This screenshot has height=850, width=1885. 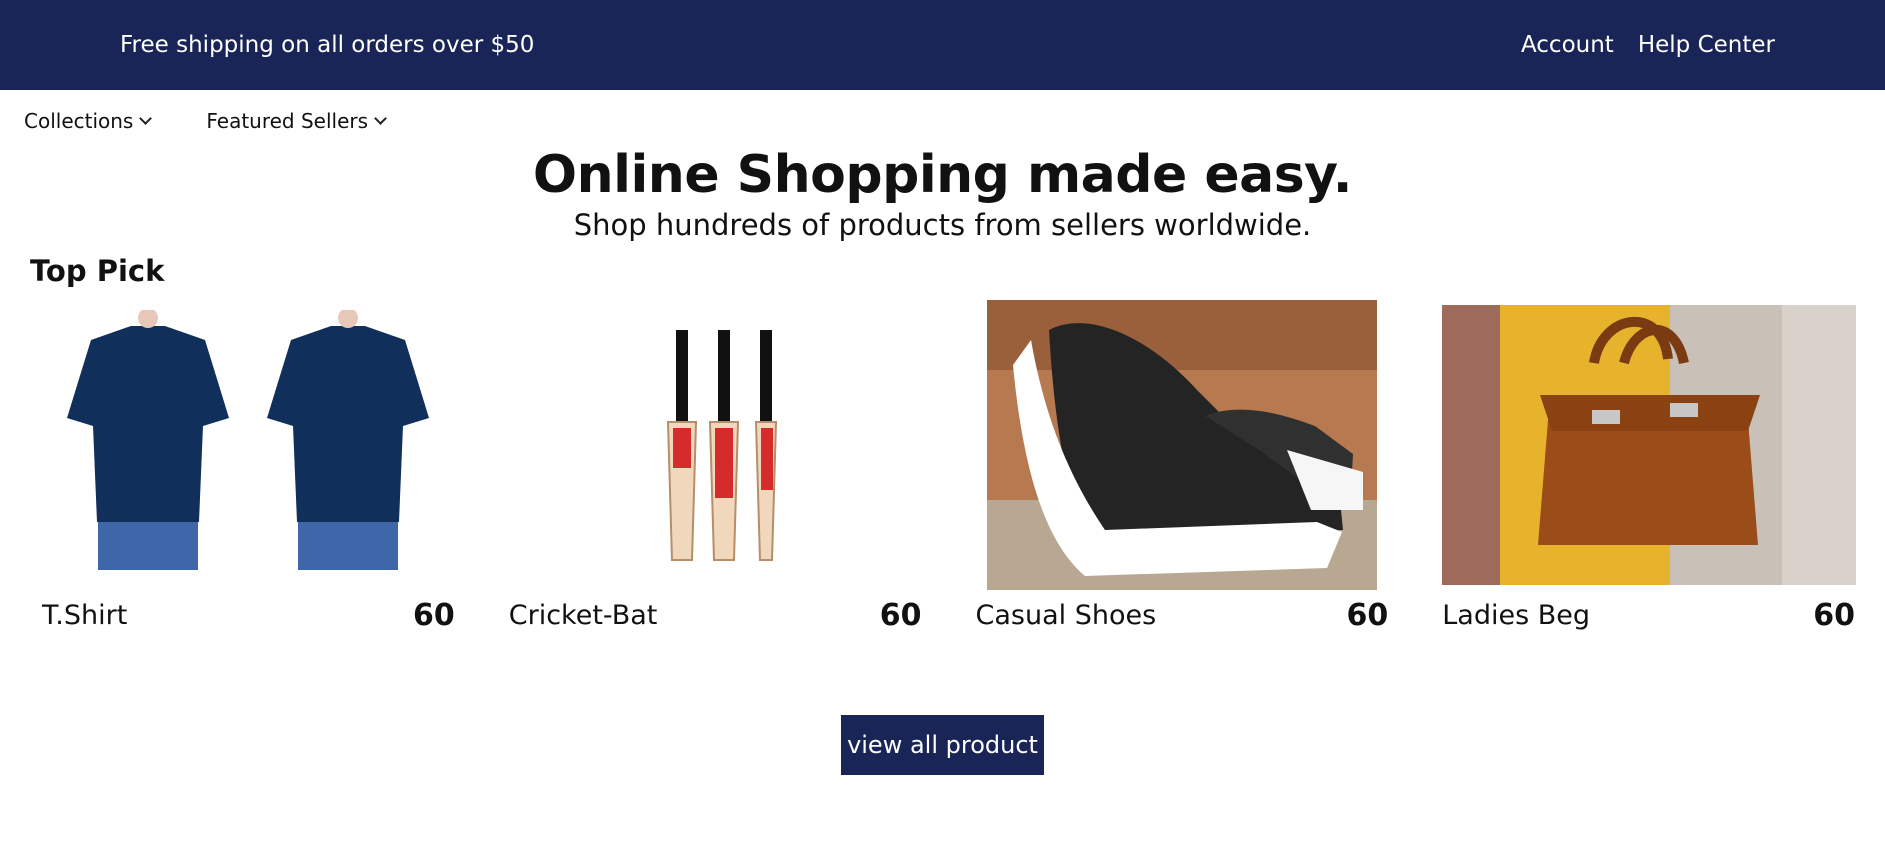 I want to click on view-all-products-button: view all product, so click(x=942, y=745).